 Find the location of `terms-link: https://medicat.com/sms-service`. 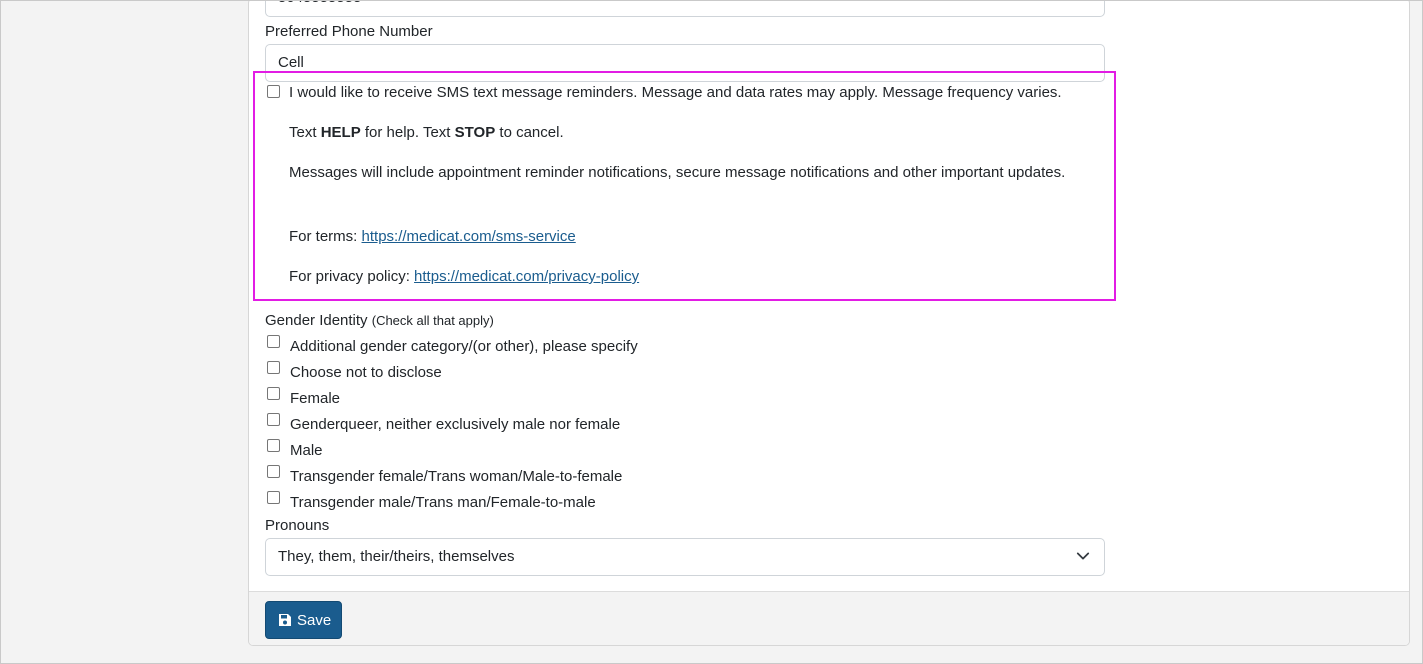

terms-link: https://medicat.com/sms-service is located at coordinates (469, 236).